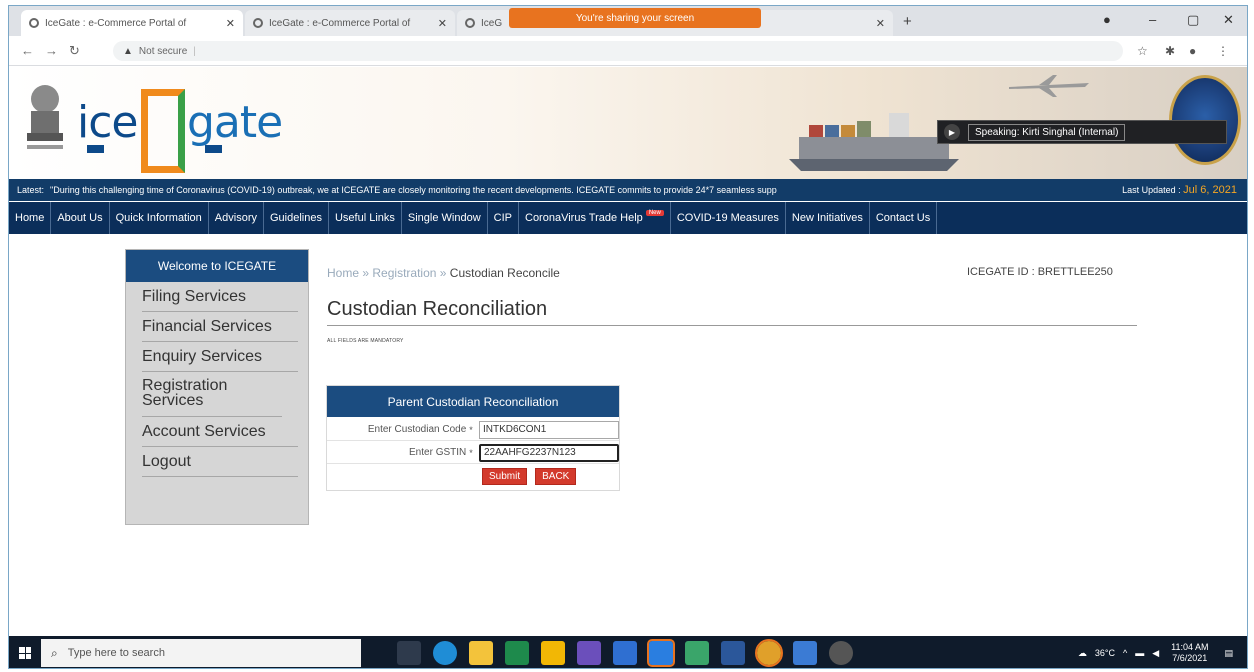 Image resolution: width=1254 pixels, height=672 pixels. What do you see at coordinates (1107, 19) in the screenshot?
I see `profile-icon: ●` at bounding box center [1107, 19].